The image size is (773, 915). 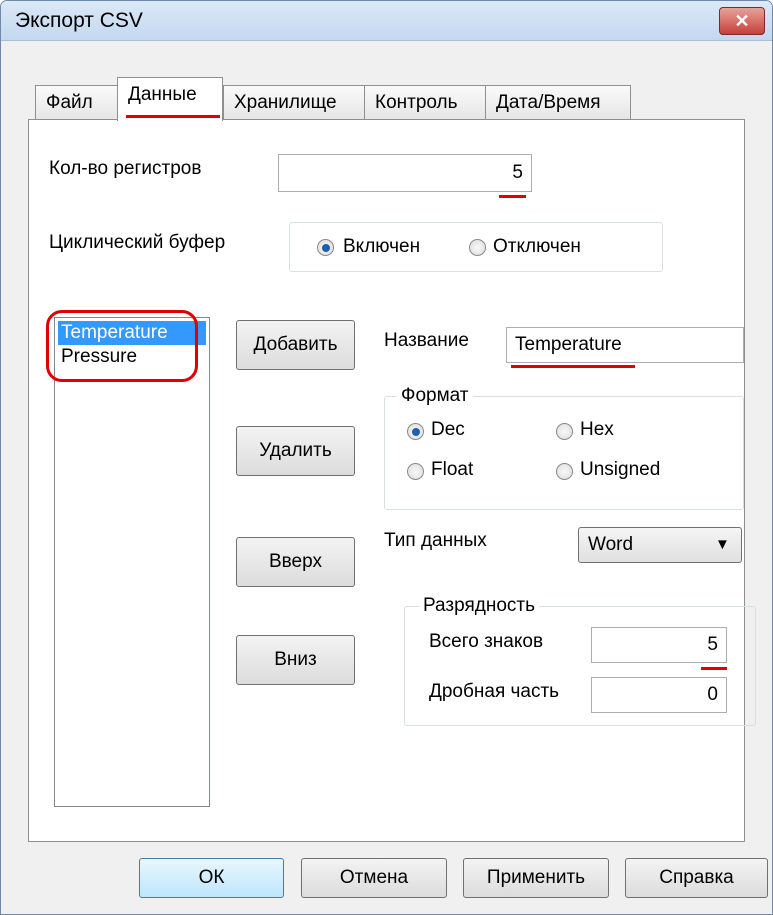 What do you see at coordinates (122, 346) in the screenshot?
I see `annotation-circle-list` at bounding box center [122, 346].